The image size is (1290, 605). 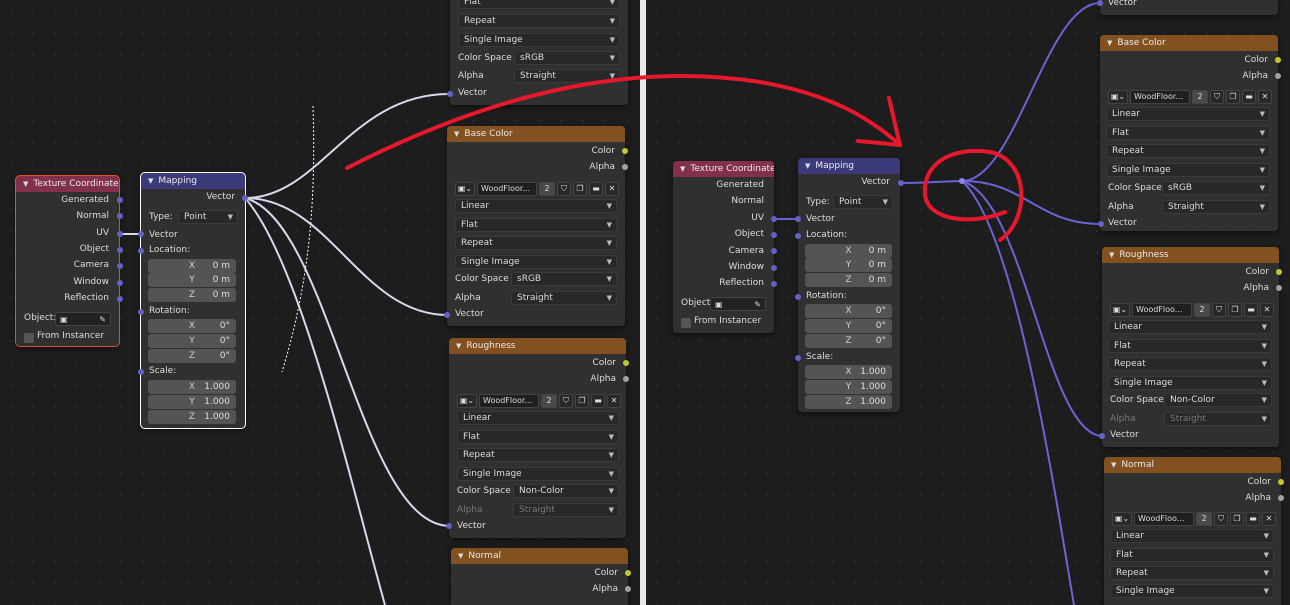 I want to click on normal-header: ▼ Normal, so click(x=539, y=556).